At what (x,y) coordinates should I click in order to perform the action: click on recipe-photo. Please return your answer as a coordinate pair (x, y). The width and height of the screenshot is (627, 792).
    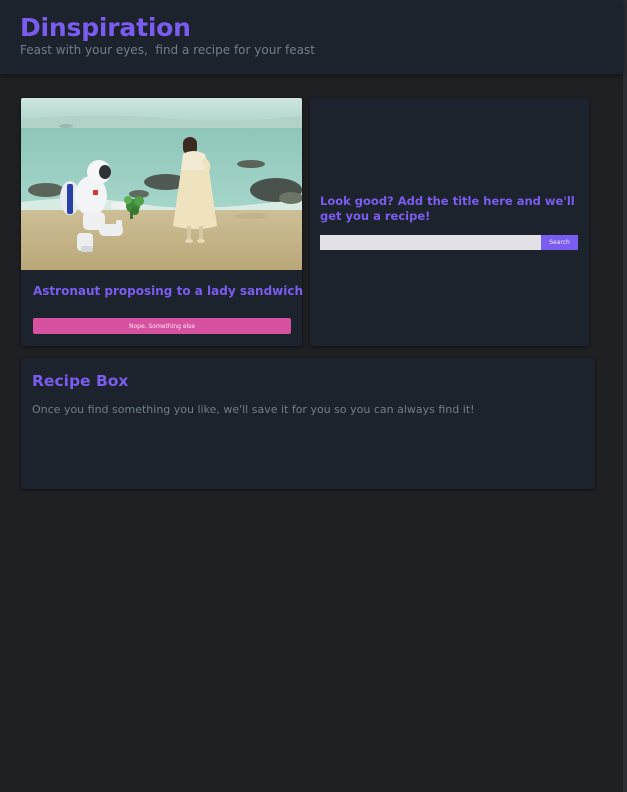
    Looking at the image, I should click on (161, 184).